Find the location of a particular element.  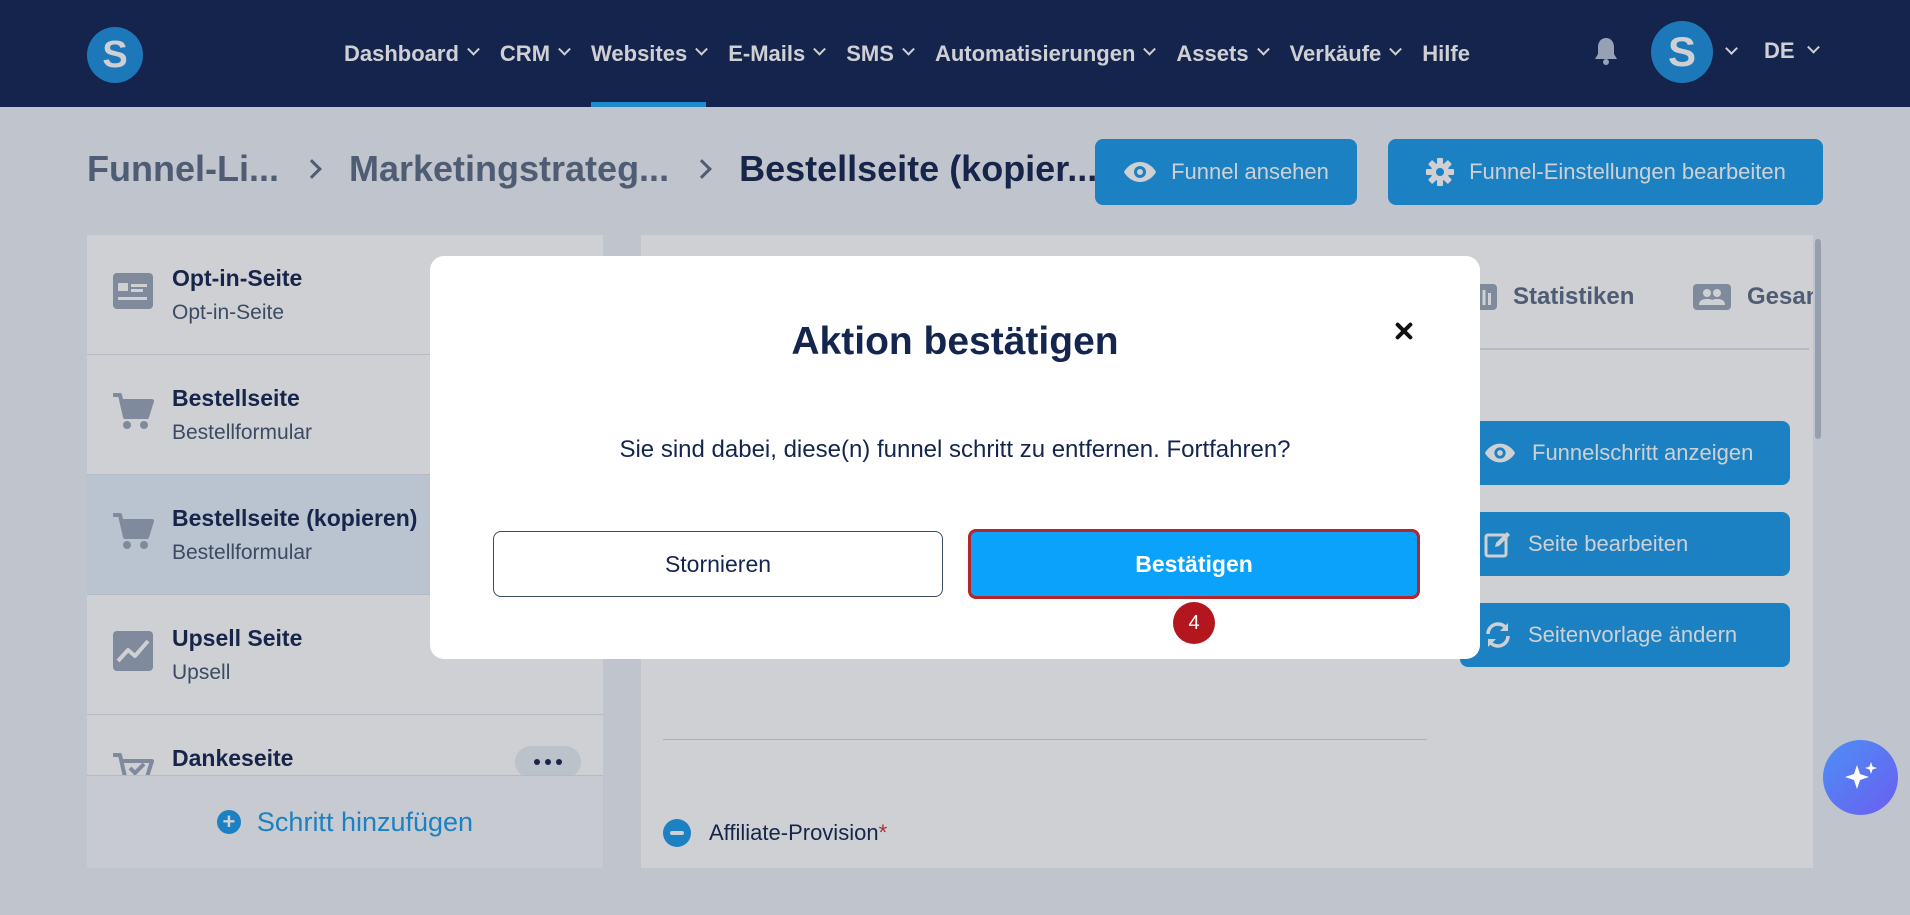

cancel-button: Stornieren is located at coordinates (718, 564).